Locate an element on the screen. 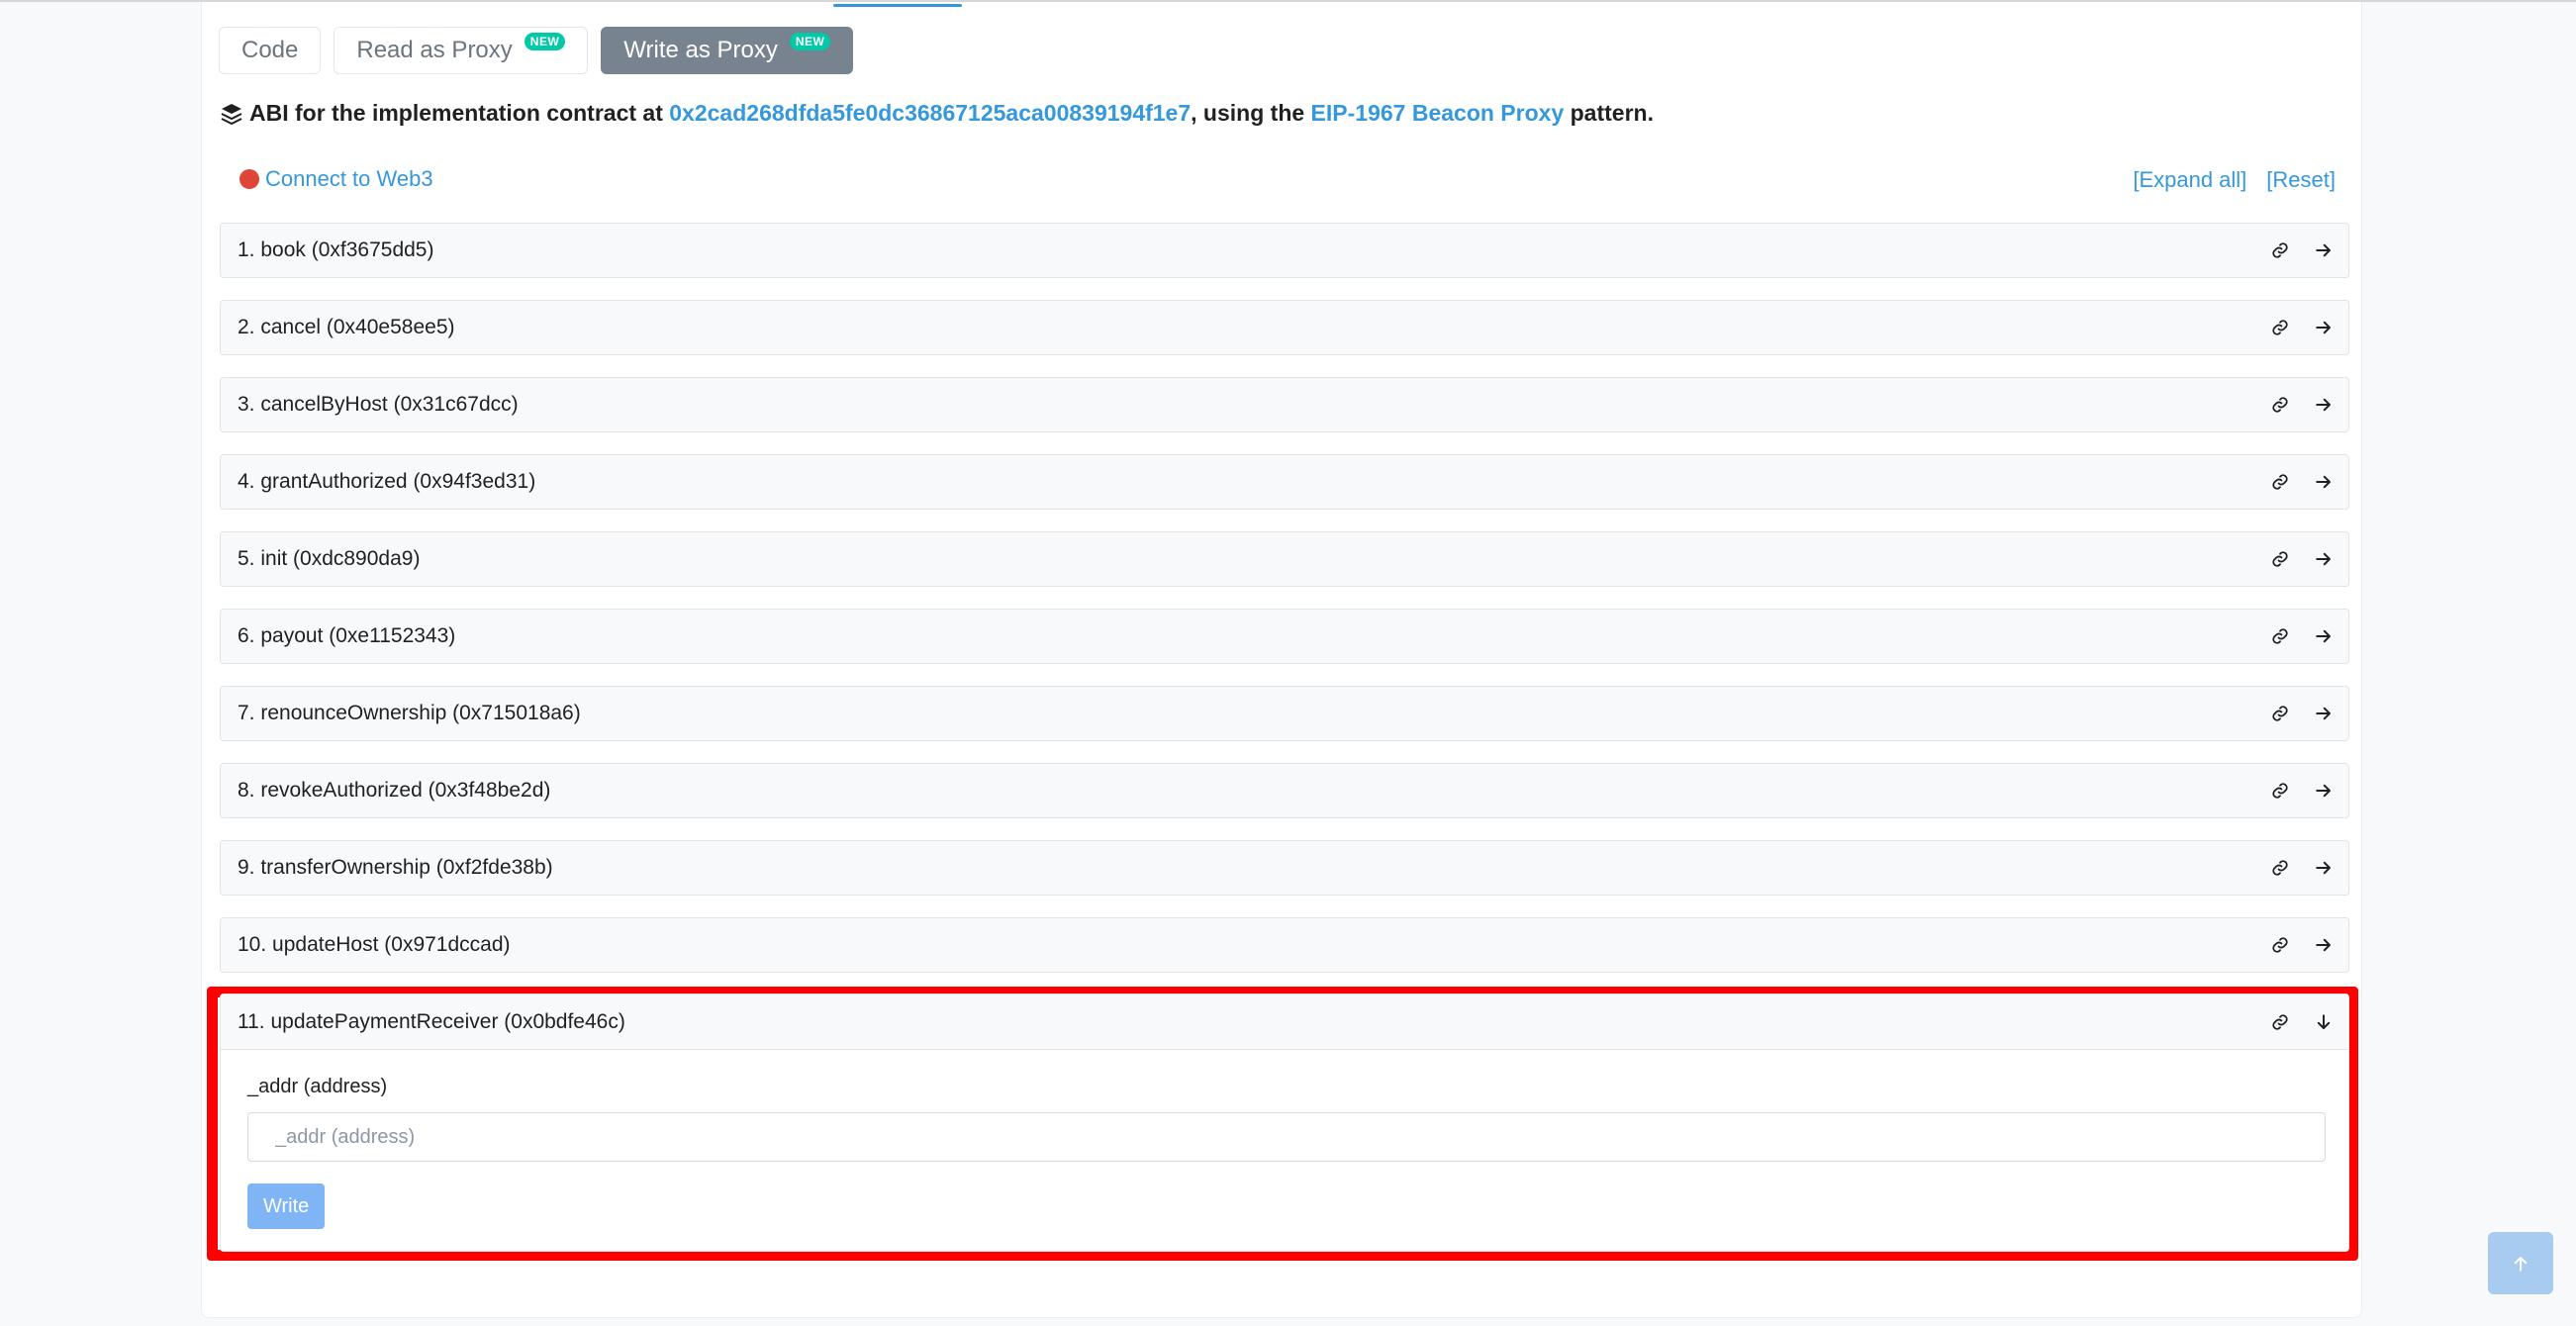 The width and height of the screenshot is (2576, 1326). list-controls: [Expand all] [Reset] is located at coordinates (2234, 180).